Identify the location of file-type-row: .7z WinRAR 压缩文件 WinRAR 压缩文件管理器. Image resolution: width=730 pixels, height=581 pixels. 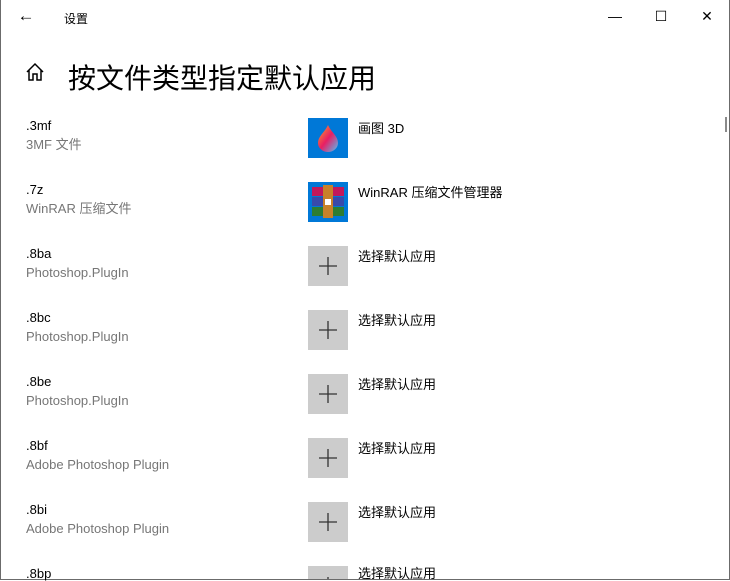
(361, 202).